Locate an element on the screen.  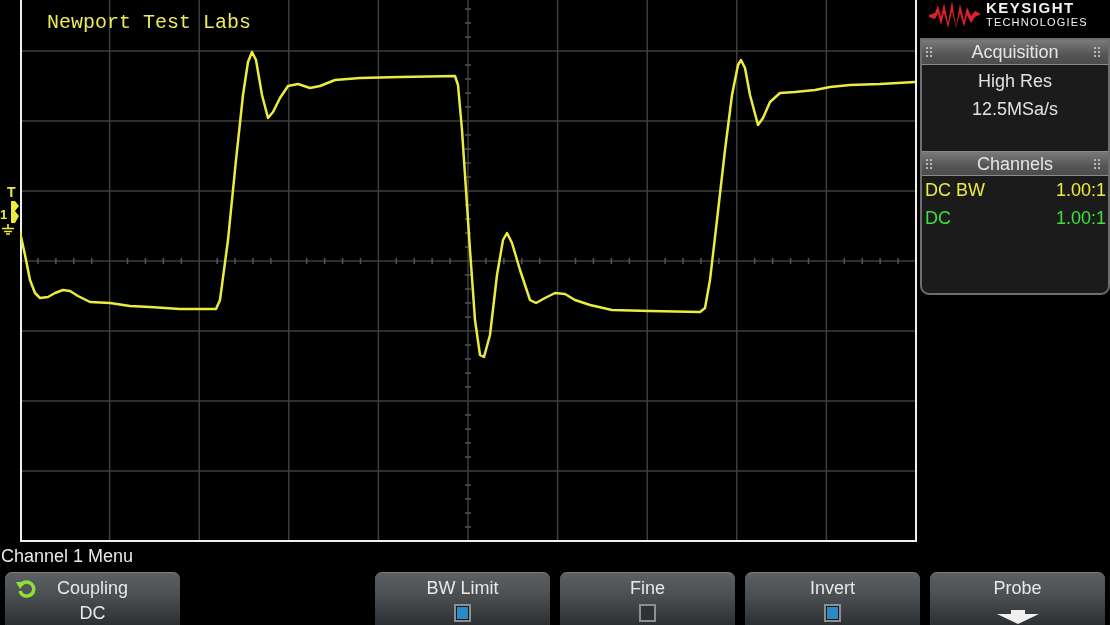
ground-icon is located at coordinates (8, 229).